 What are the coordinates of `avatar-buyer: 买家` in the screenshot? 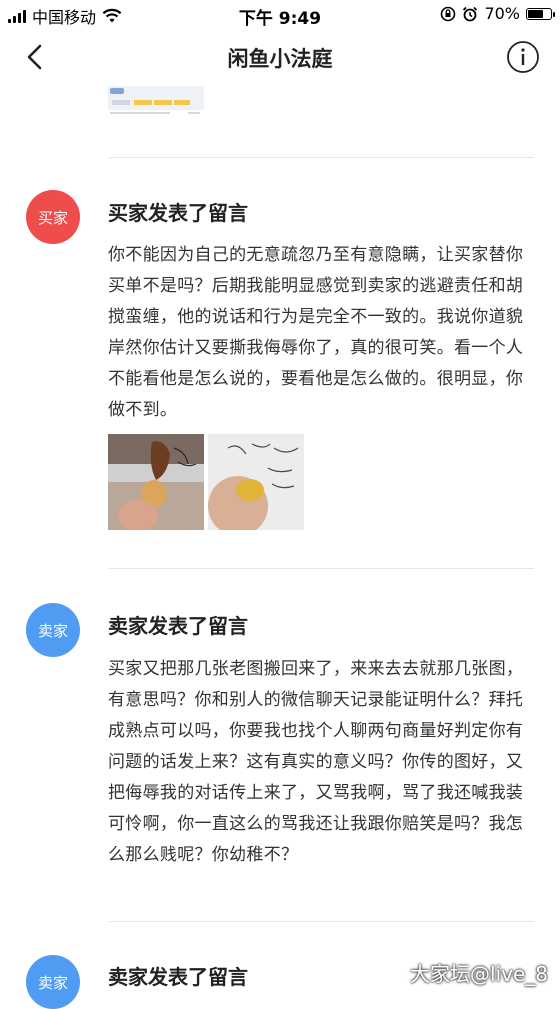 It's located at (53, 217).